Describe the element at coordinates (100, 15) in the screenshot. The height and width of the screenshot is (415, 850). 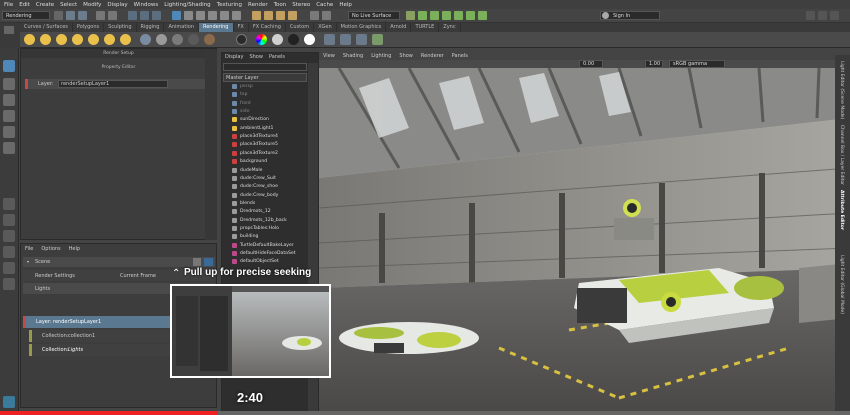
I see `undo-icon` at that location.